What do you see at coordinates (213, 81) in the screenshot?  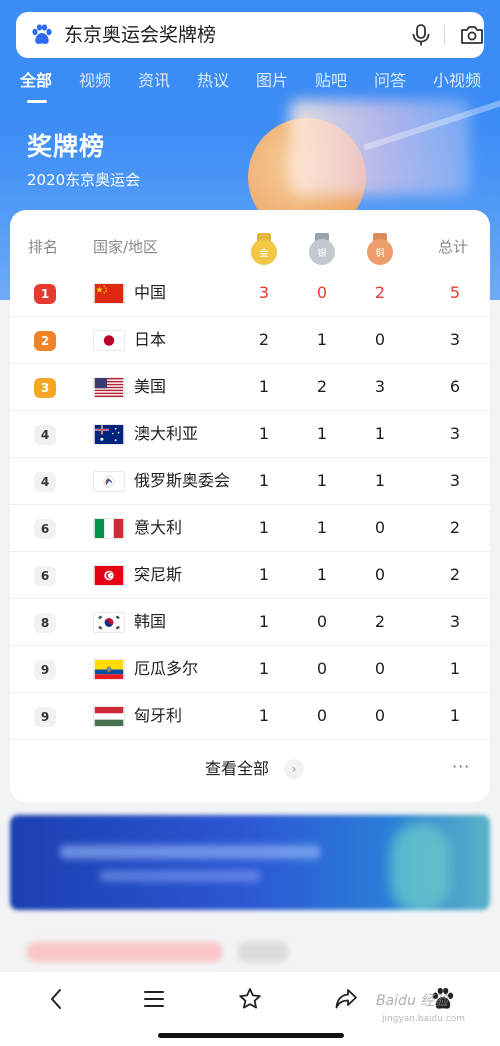 I see `tab-discussion: 热议` at bounding box center [213, 81].